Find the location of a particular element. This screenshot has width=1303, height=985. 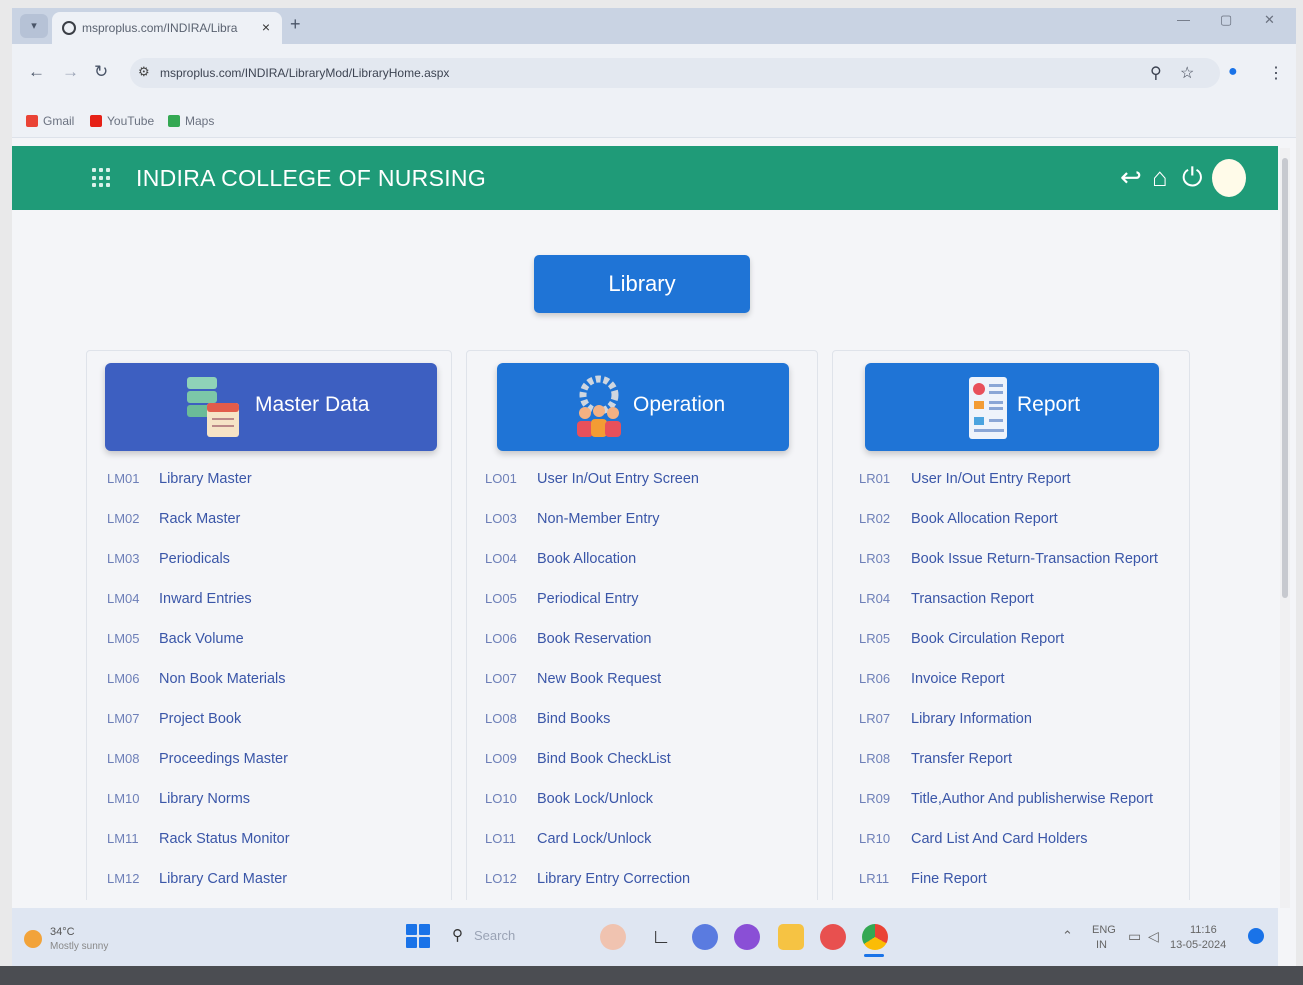

weather-widget: 34°C Mostly sunny is located at coordinates (79, 939).